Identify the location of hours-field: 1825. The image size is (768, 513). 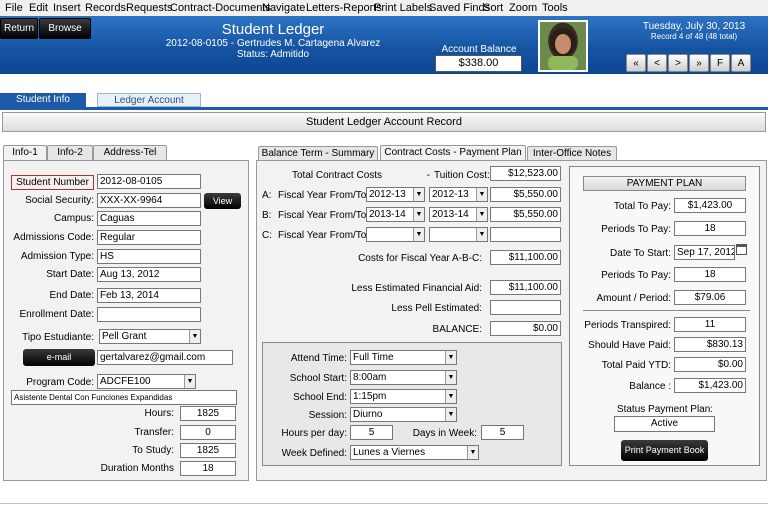
(208, 413).